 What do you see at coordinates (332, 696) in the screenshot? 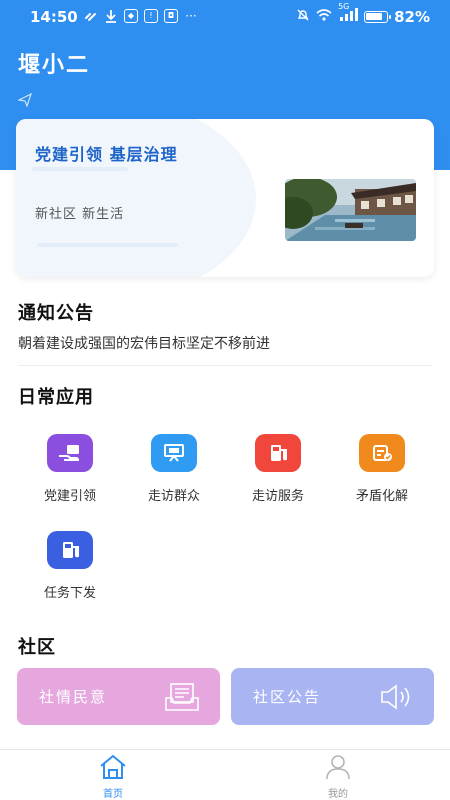
I see `card-community-announcement: 社区公告` at bounding box center [332, 696].